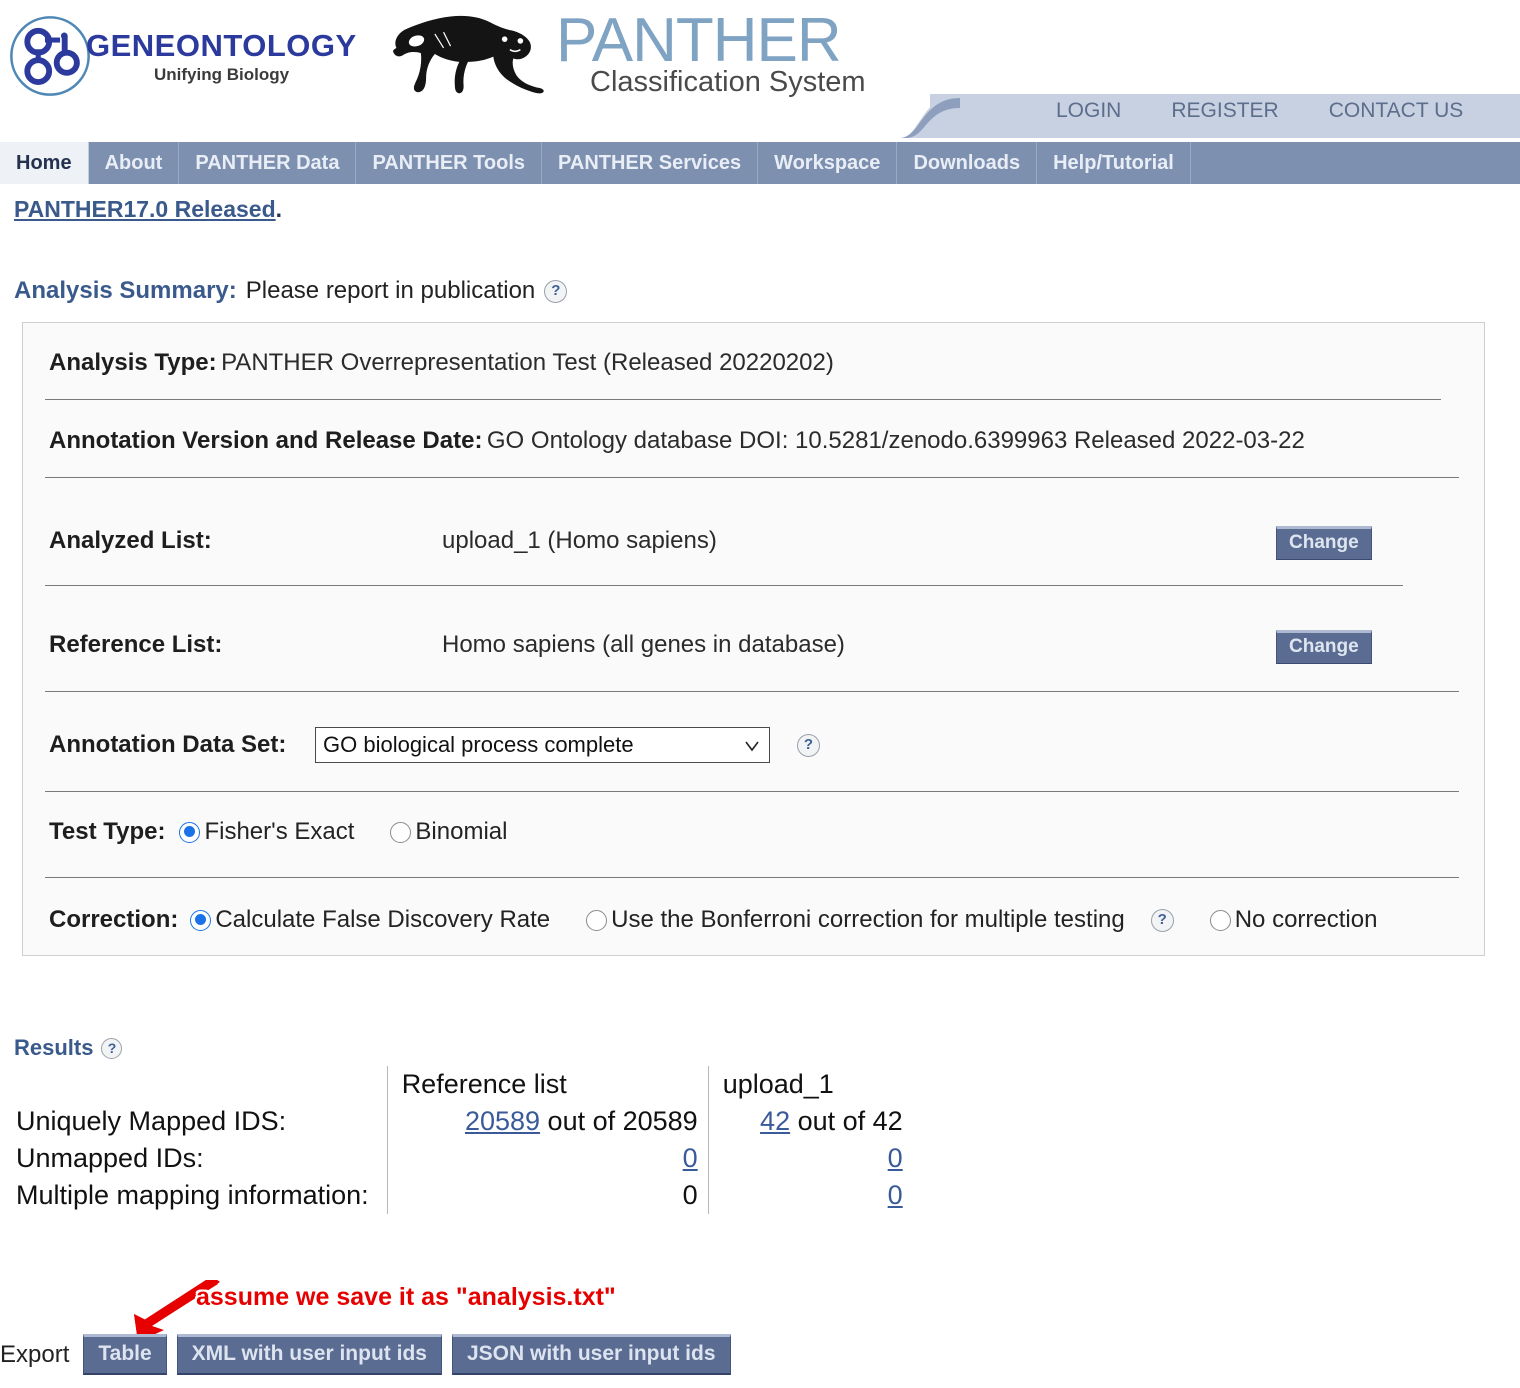 The image size is (1520, 1388). What do you see at coordinates (728, 82) in the screenshot?
I see `panther-subtitle: Classification System` at bounding box center [728, 82].